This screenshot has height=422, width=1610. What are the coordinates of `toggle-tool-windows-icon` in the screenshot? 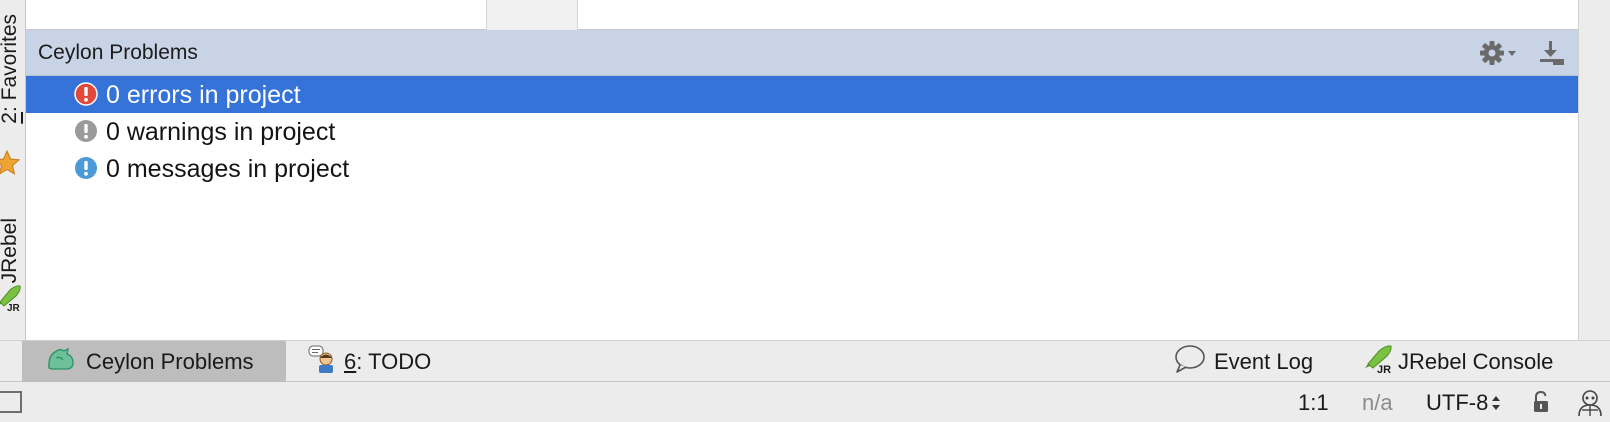 It's located at (11, 402).